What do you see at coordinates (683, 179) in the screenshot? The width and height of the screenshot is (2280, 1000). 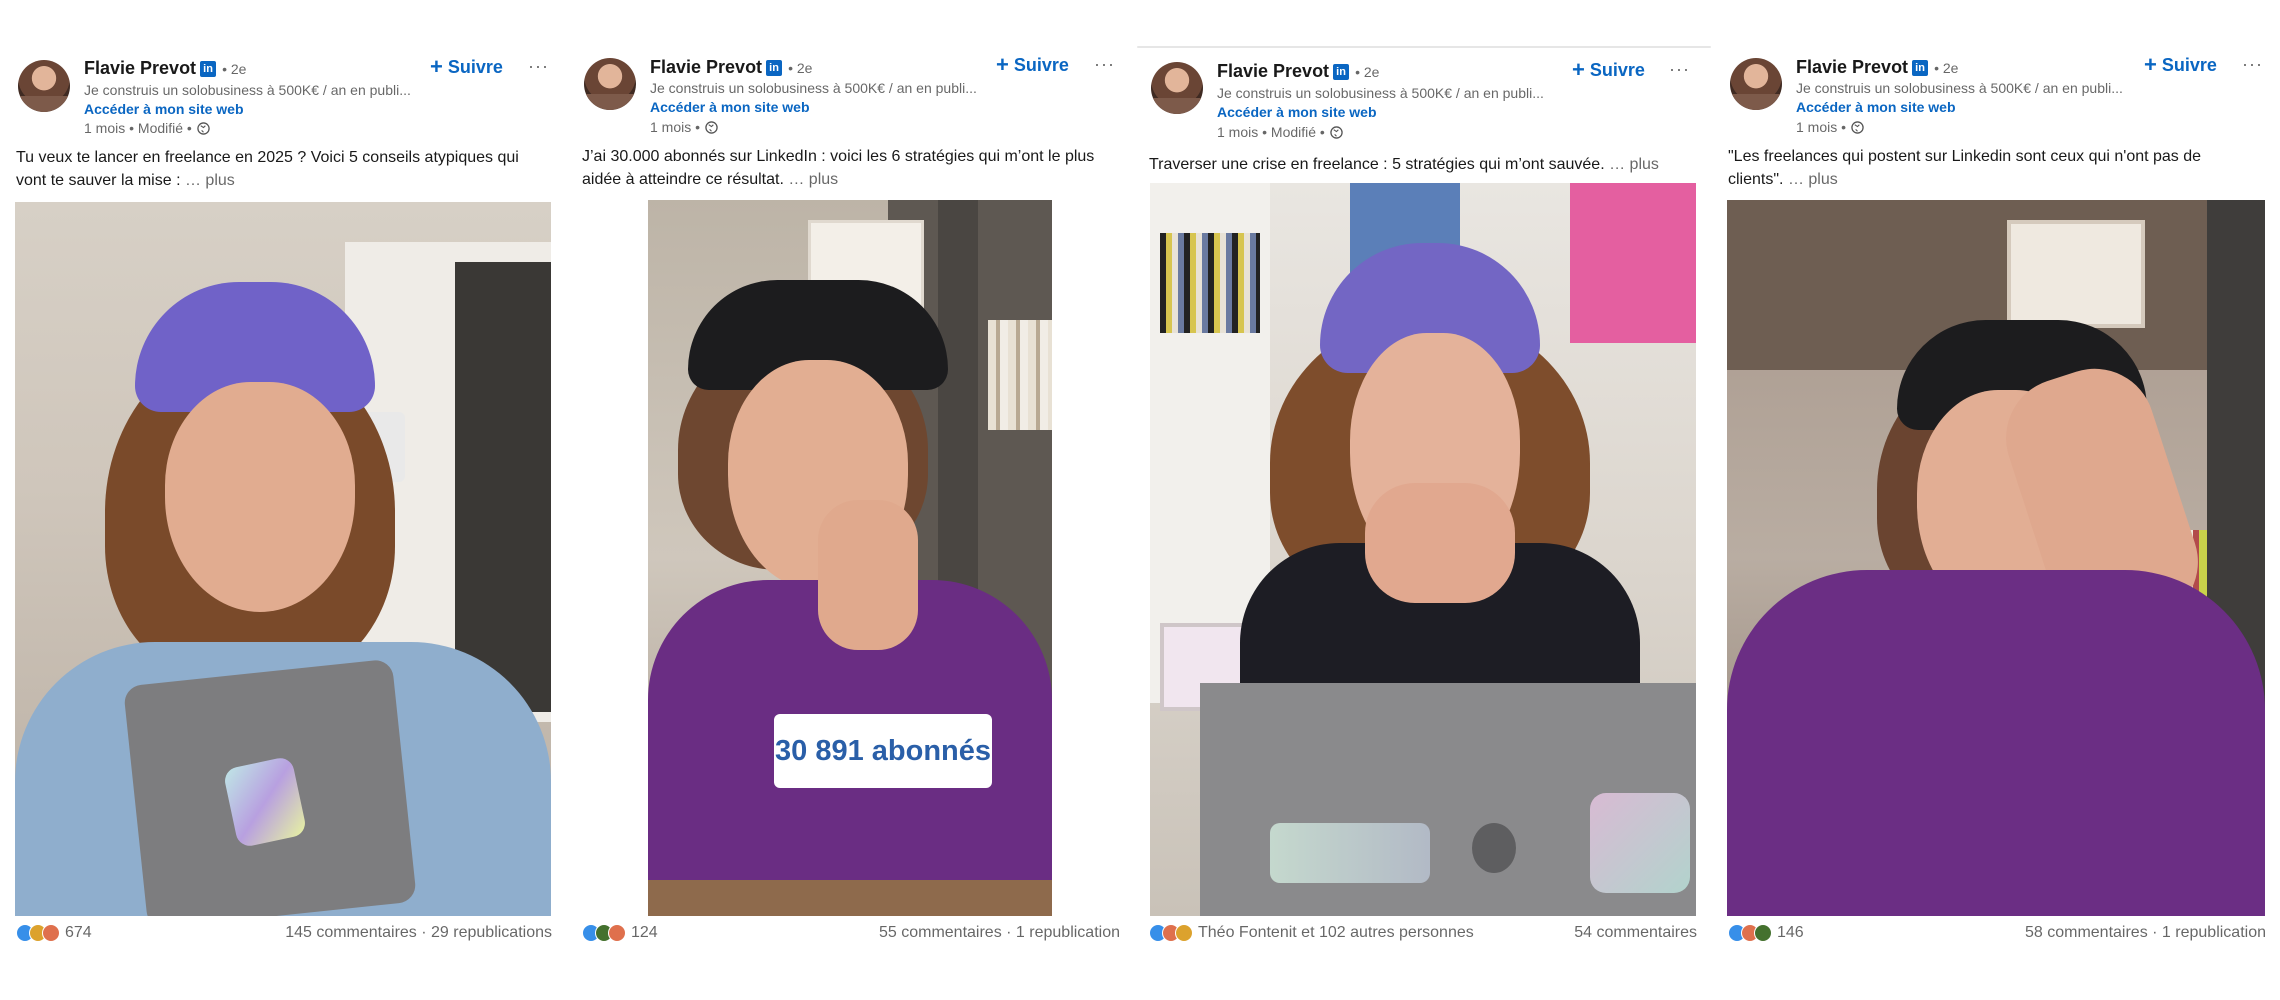 I see `post-text-line2: aidée à atteindre ce résultat.` at bounding box center [683, 179].